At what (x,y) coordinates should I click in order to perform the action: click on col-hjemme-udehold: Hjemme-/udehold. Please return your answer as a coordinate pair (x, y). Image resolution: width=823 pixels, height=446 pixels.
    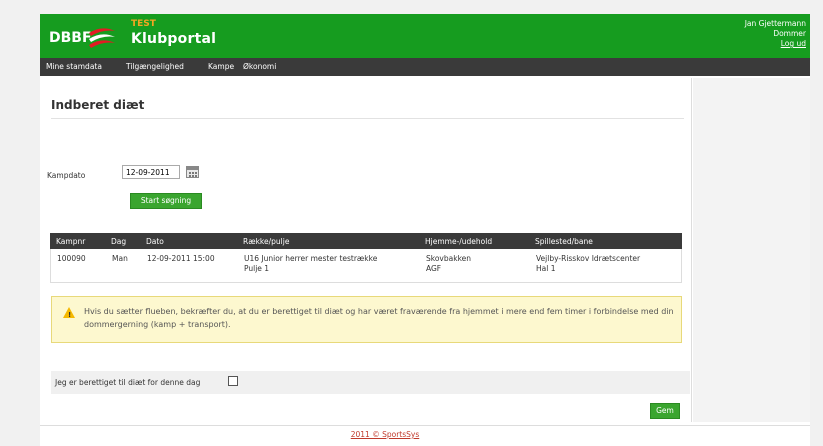
    Looking at the image, I should click on (459, 241).